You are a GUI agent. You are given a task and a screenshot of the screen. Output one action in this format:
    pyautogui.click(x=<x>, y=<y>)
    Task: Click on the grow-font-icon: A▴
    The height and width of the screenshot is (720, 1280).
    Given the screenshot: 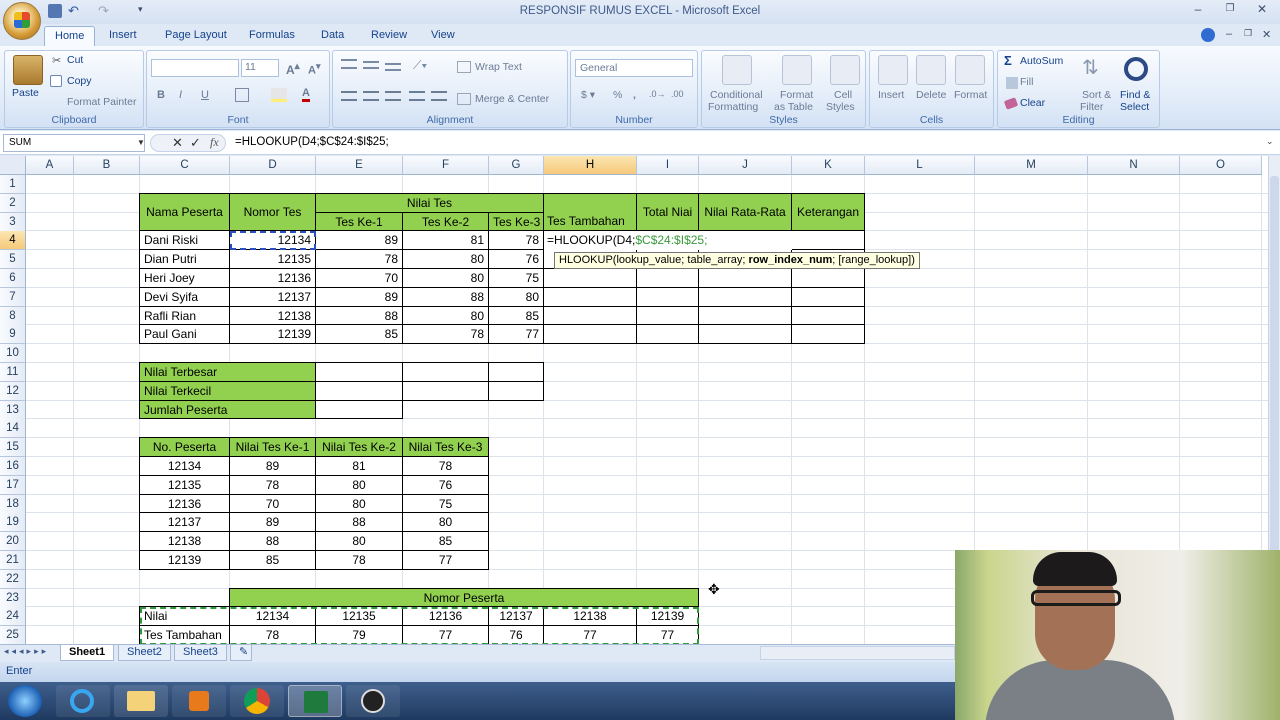 What is the action you would take?
    pyautogui.click(x=293, y=69)
    